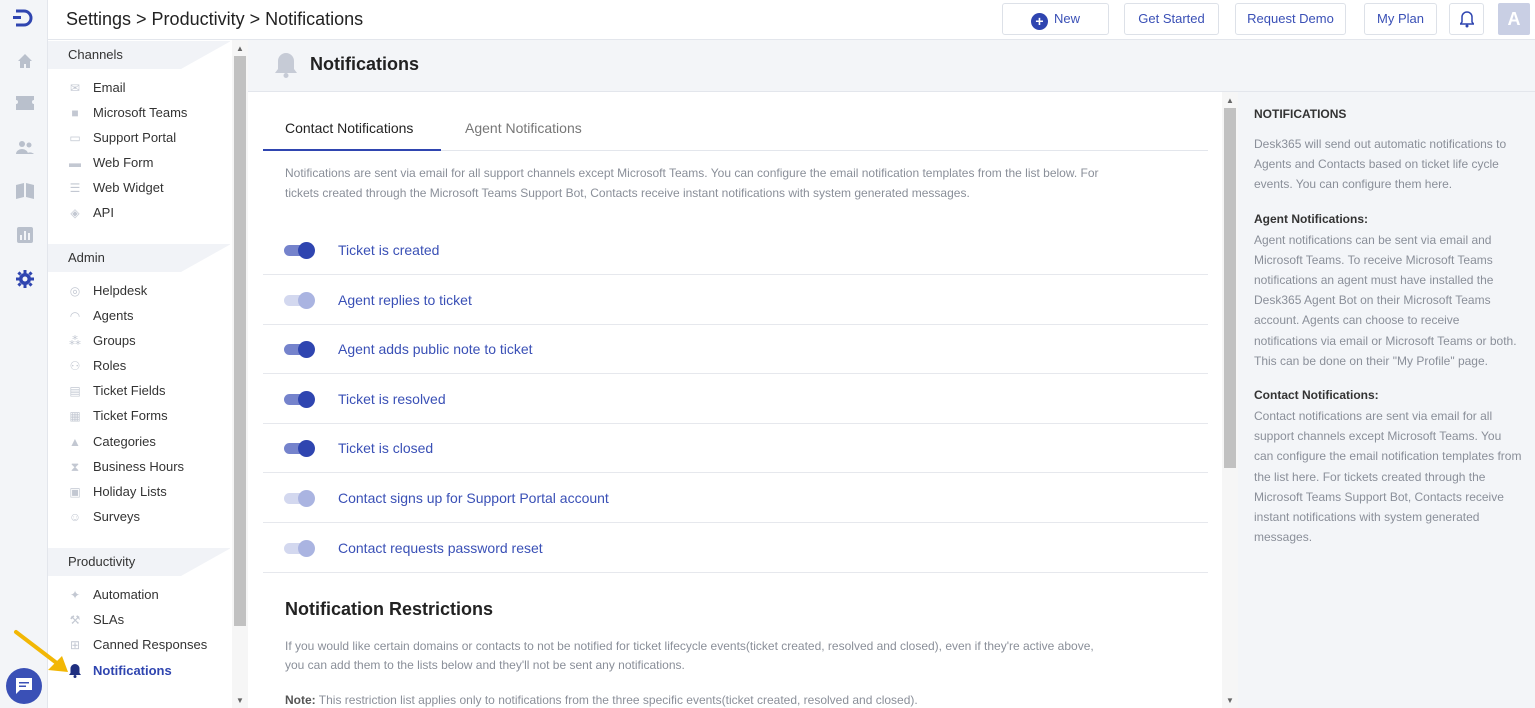 Image resolution: width=1535 pixels, height=708 pixels. What do you see at coordinates (435, 349) in the screenshot?
I see `notification-label: Agent adds public note to ticket` at bounding box center [435, 349].